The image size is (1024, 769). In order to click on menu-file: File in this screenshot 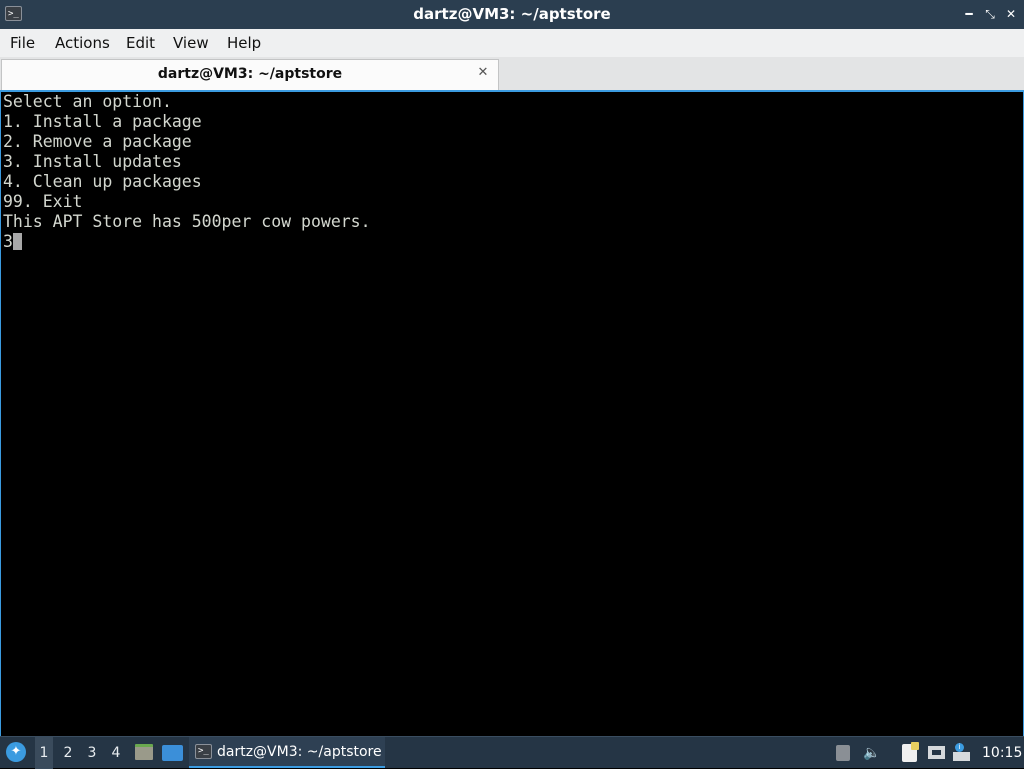, I will do `click(22, 43)`.